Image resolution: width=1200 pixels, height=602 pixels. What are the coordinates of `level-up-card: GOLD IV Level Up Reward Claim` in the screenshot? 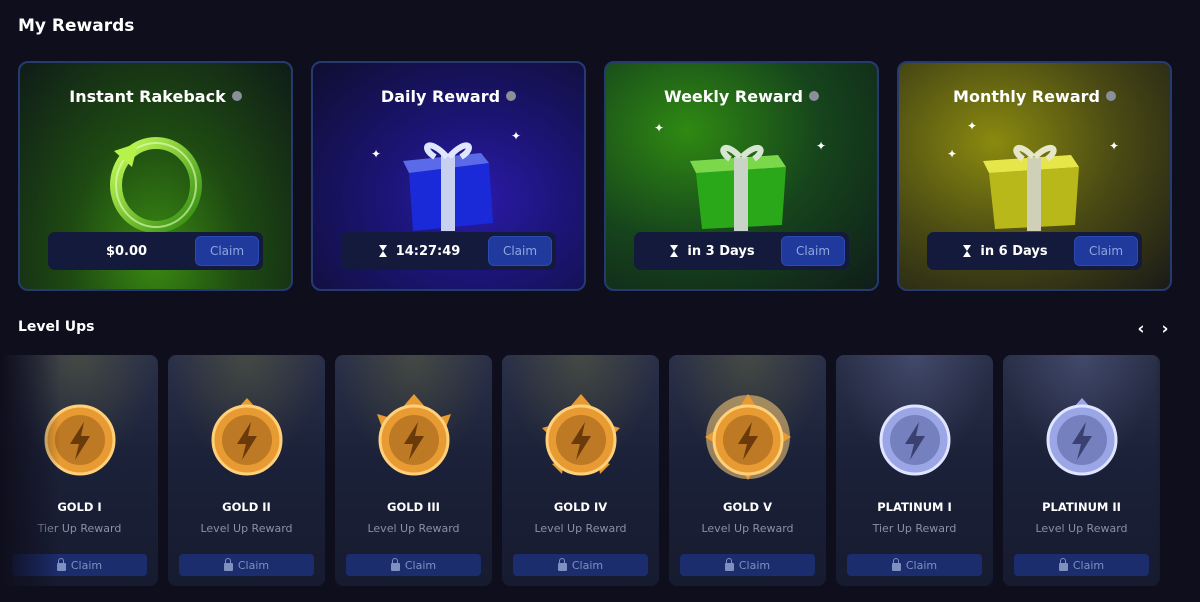 It's located at (580, 470).